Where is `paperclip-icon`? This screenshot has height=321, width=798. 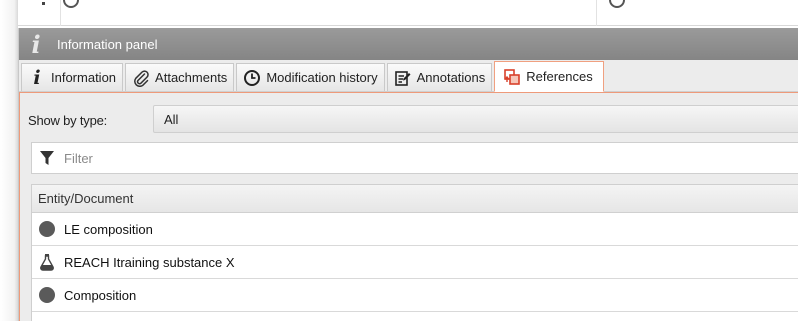
paperclip-icon is located at coordinates (141, 78).